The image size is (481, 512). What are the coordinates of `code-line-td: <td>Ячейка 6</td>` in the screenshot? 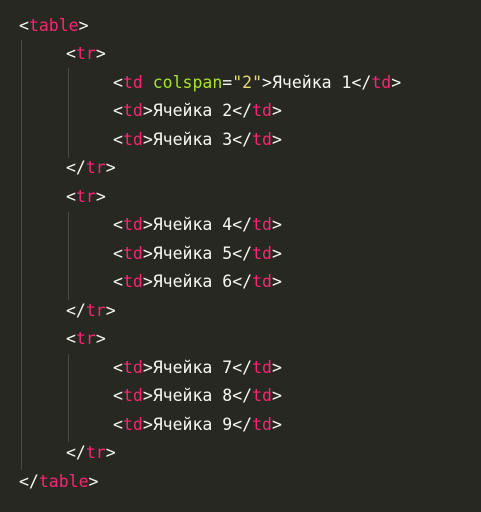 It's located at (197, 281).